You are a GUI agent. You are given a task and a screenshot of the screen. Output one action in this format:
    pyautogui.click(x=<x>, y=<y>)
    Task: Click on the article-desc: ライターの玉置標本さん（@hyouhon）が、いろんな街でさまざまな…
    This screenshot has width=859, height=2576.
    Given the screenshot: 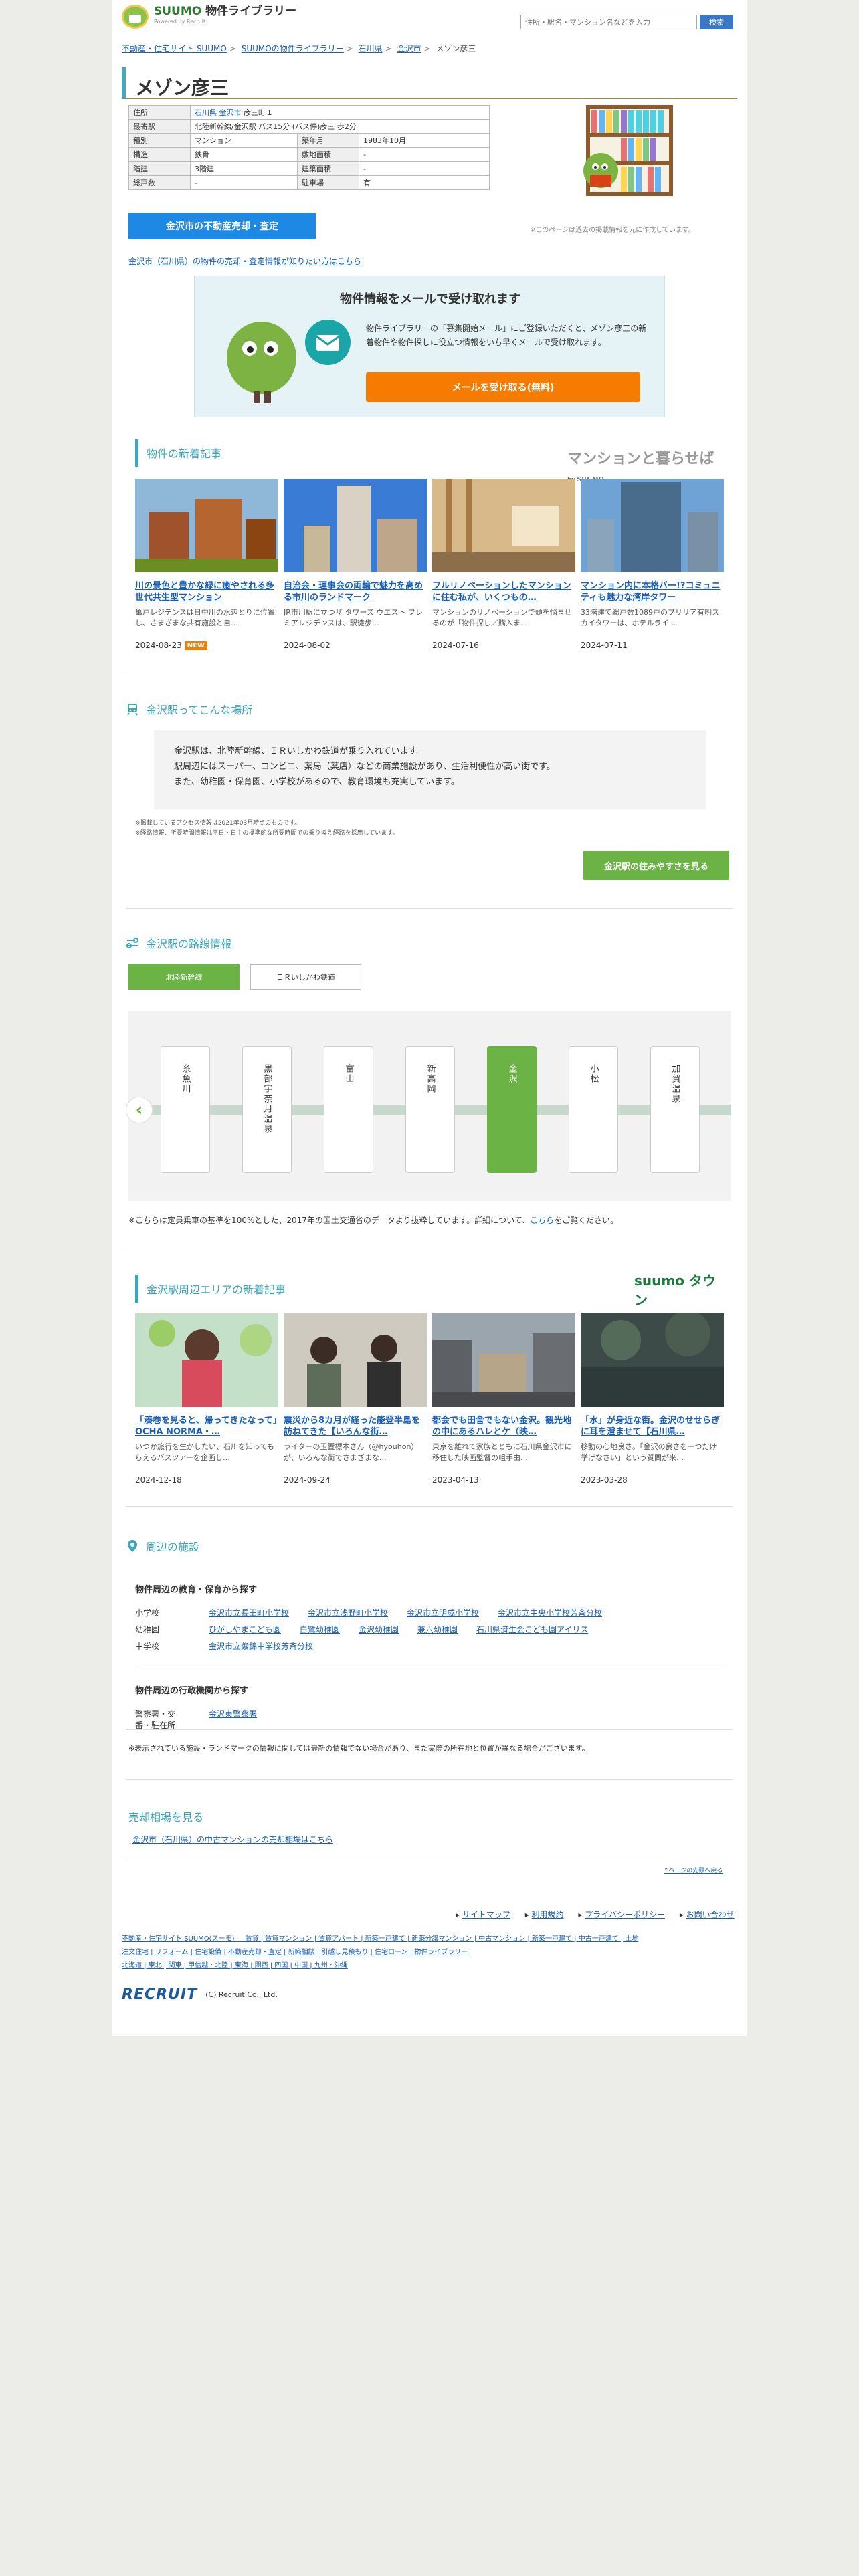 What is the action you would take?
    pyautogui.click(x=351, y=1452)
    